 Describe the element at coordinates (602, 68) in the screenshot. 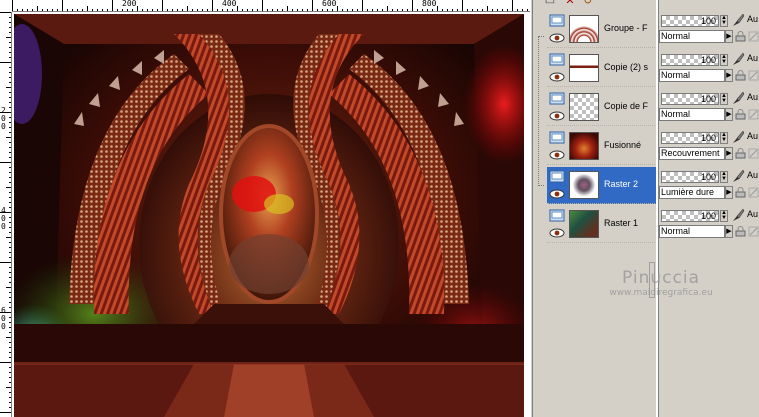

I see `layer-row: Copie (2) s` at that location.